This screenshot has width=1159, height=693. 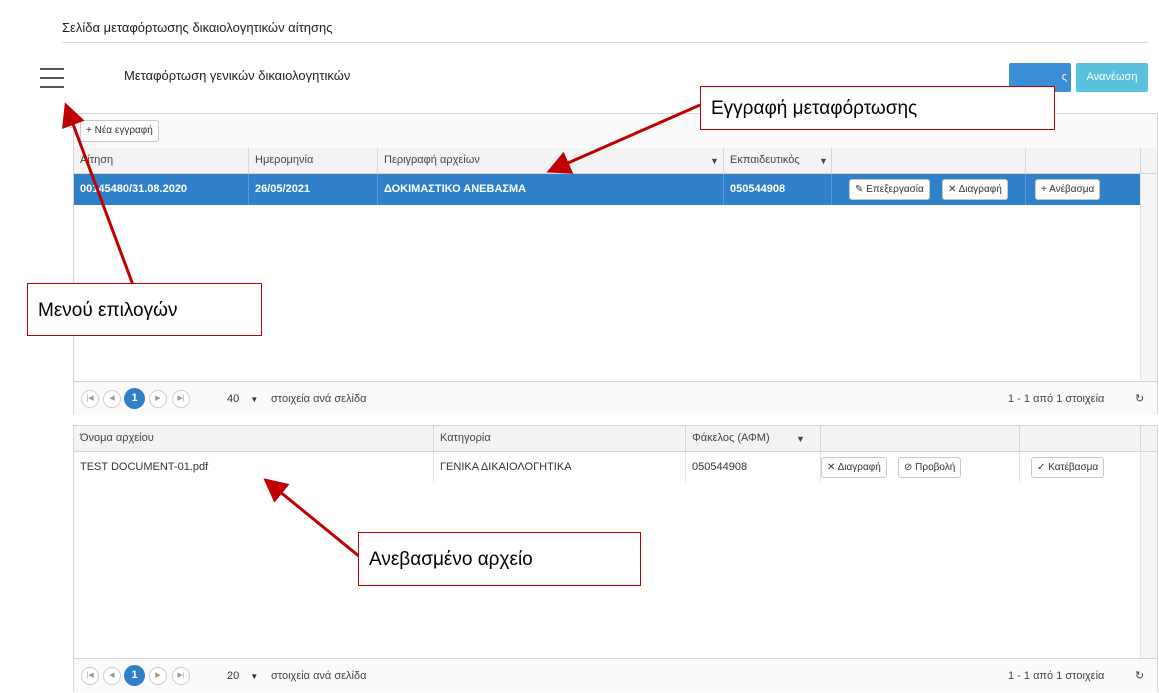 What do you see at coordinates (778, 160) in the screenshot?
I see `column-header-teacher: Εκπαιδευτικός` at bounding box center [778, 160].